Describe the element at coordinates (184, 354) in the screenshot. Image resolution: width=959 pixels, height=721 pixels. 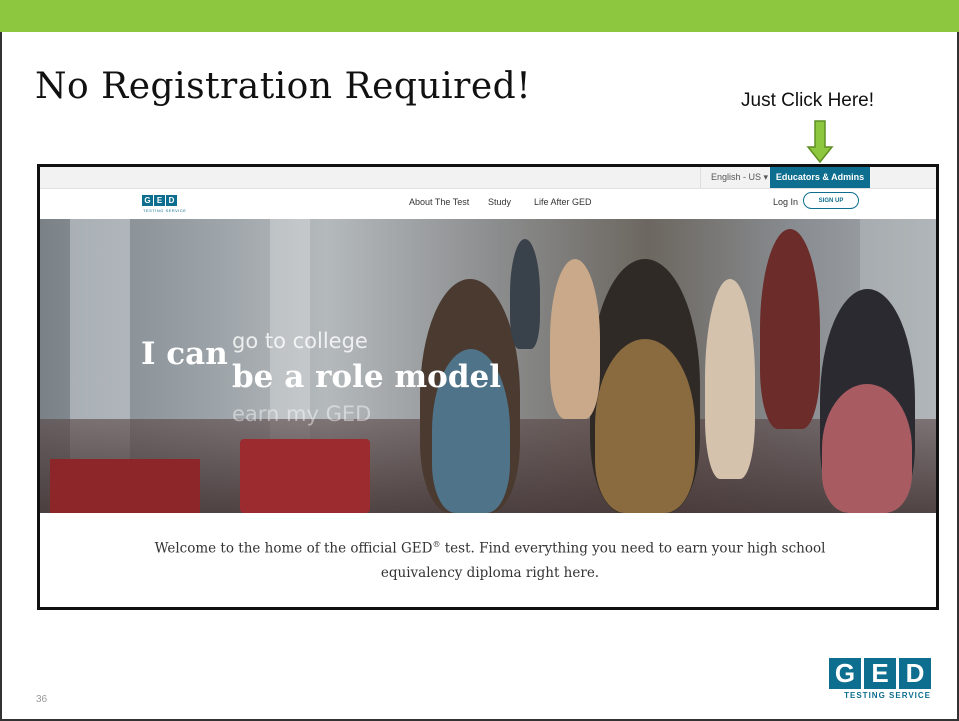
I see `hero-prefix: I can` at that location.